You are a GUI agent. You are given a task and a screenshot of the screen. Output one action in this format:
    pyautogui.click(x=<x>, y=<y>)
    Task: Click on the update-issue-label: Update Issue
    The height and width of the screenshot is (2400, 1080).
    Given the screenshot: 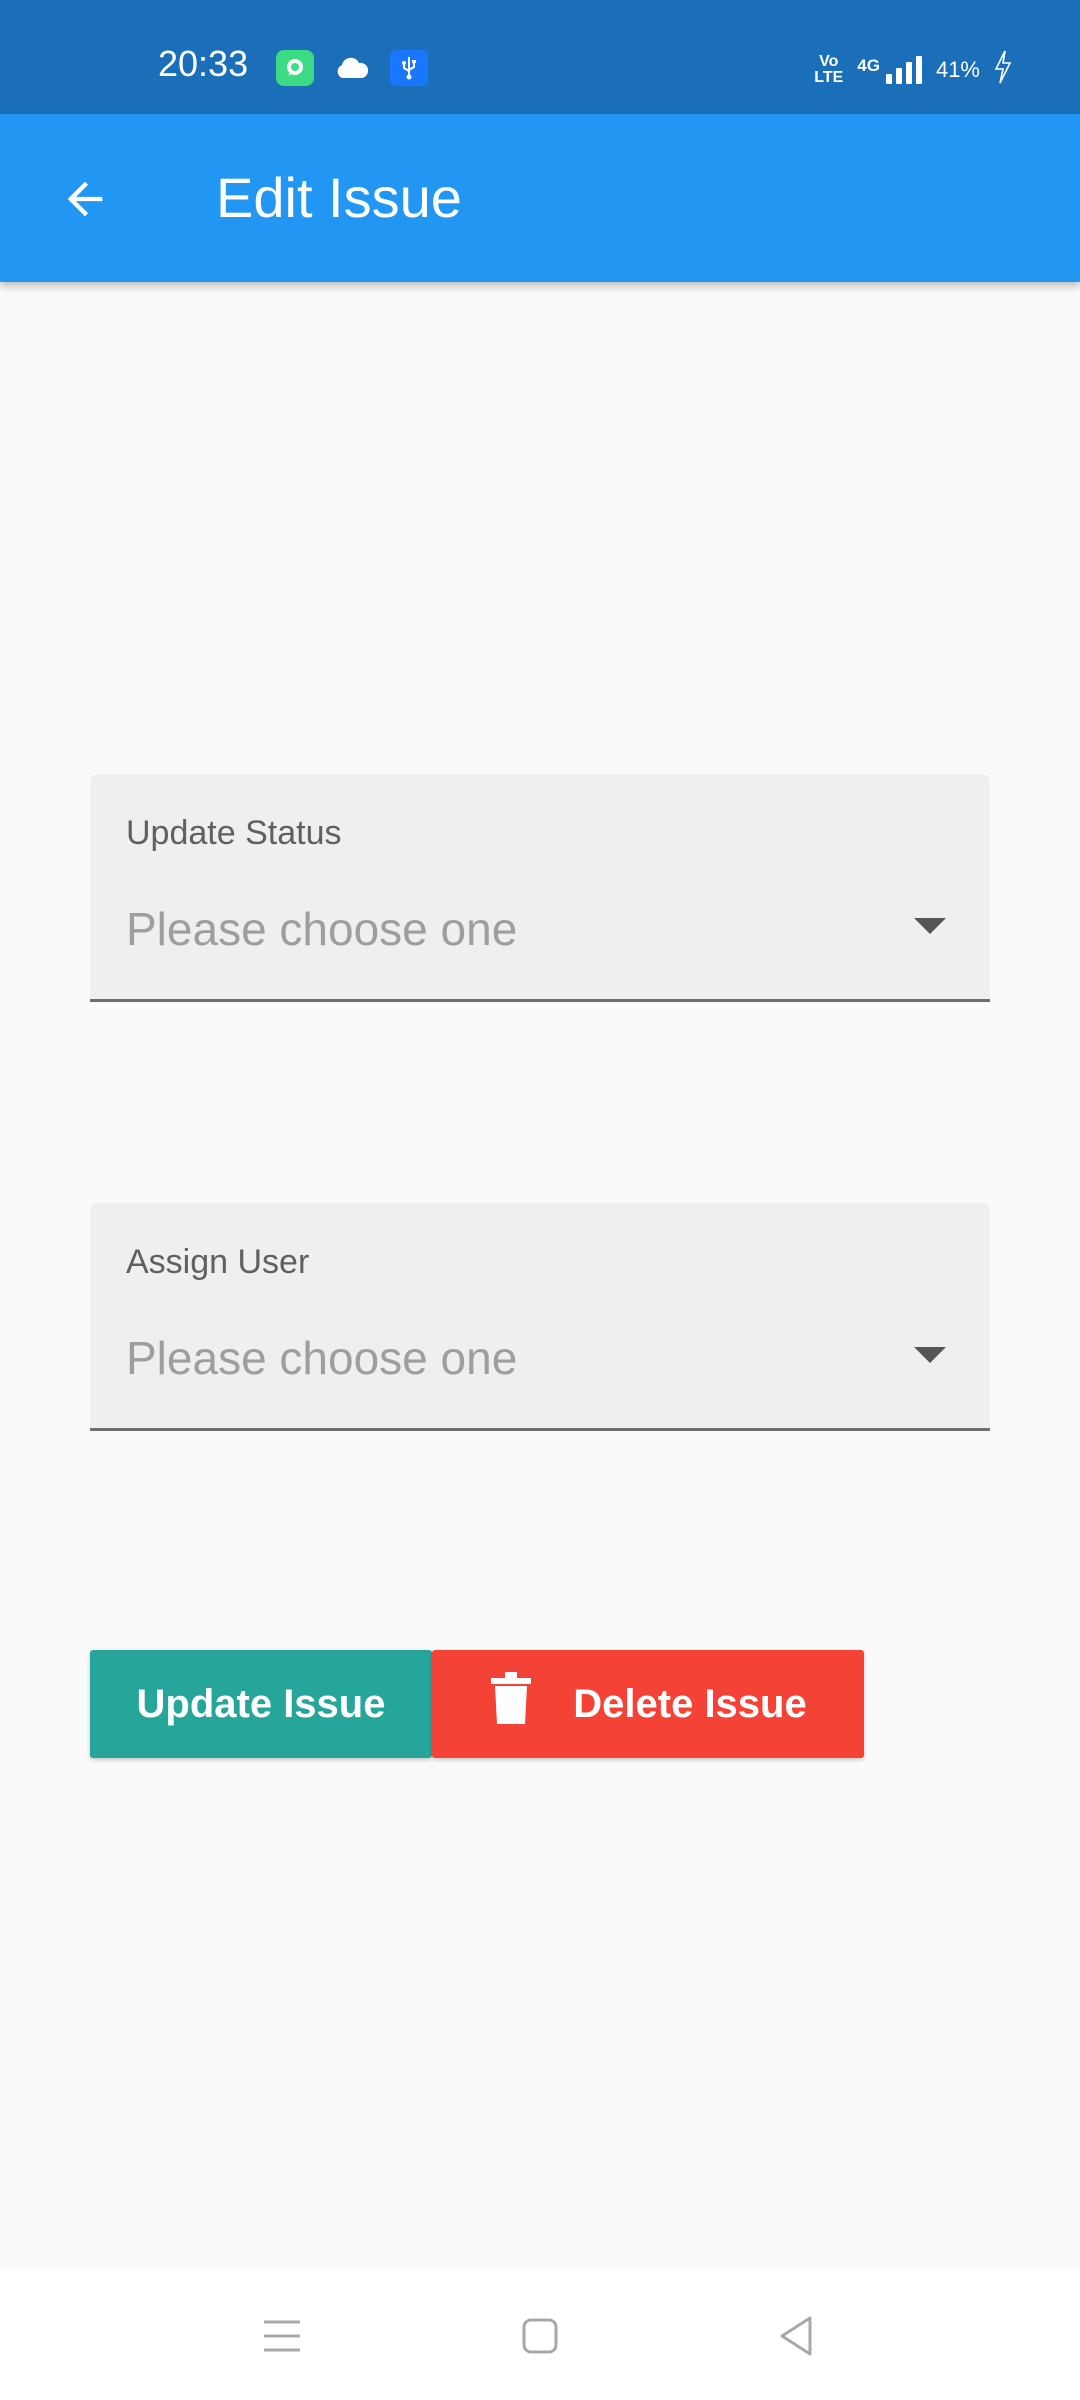 What is the action you would take?
    pyautogui.click(x=261, y=1703)
    